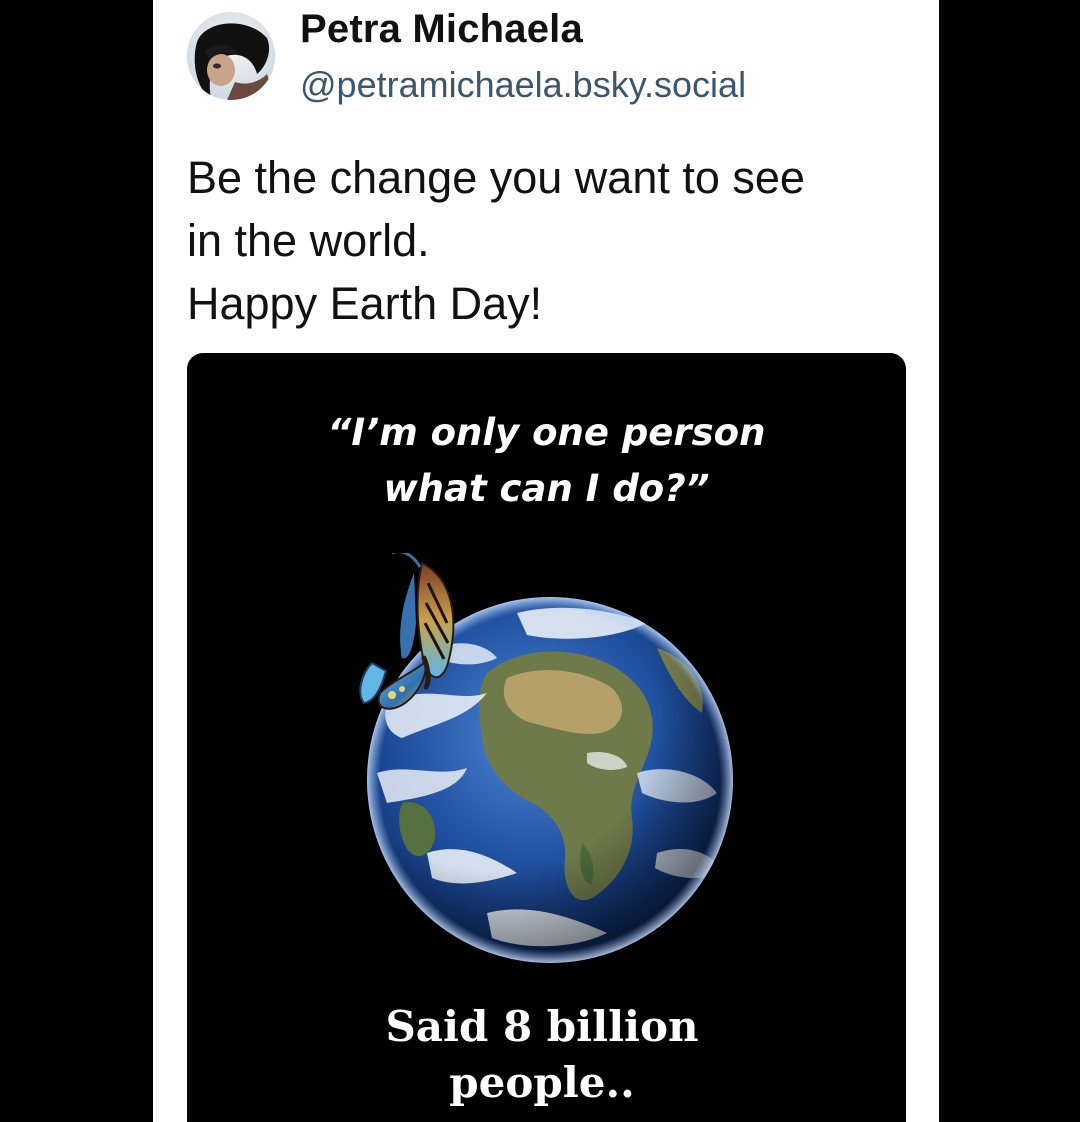 The image size is (1080, 1122). Describe the element at coordinates (546, 432) in the screenshot. I see `image-quote-line: “I’m only one person` at that location.